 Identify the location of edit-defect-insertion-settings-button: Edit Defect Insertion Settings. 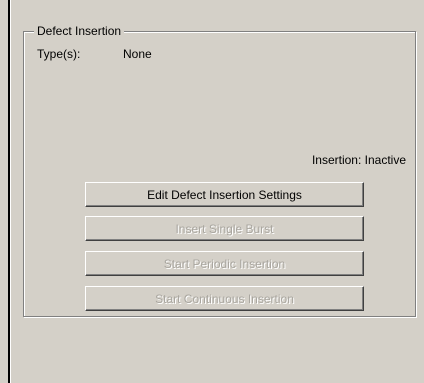
(224, 194).